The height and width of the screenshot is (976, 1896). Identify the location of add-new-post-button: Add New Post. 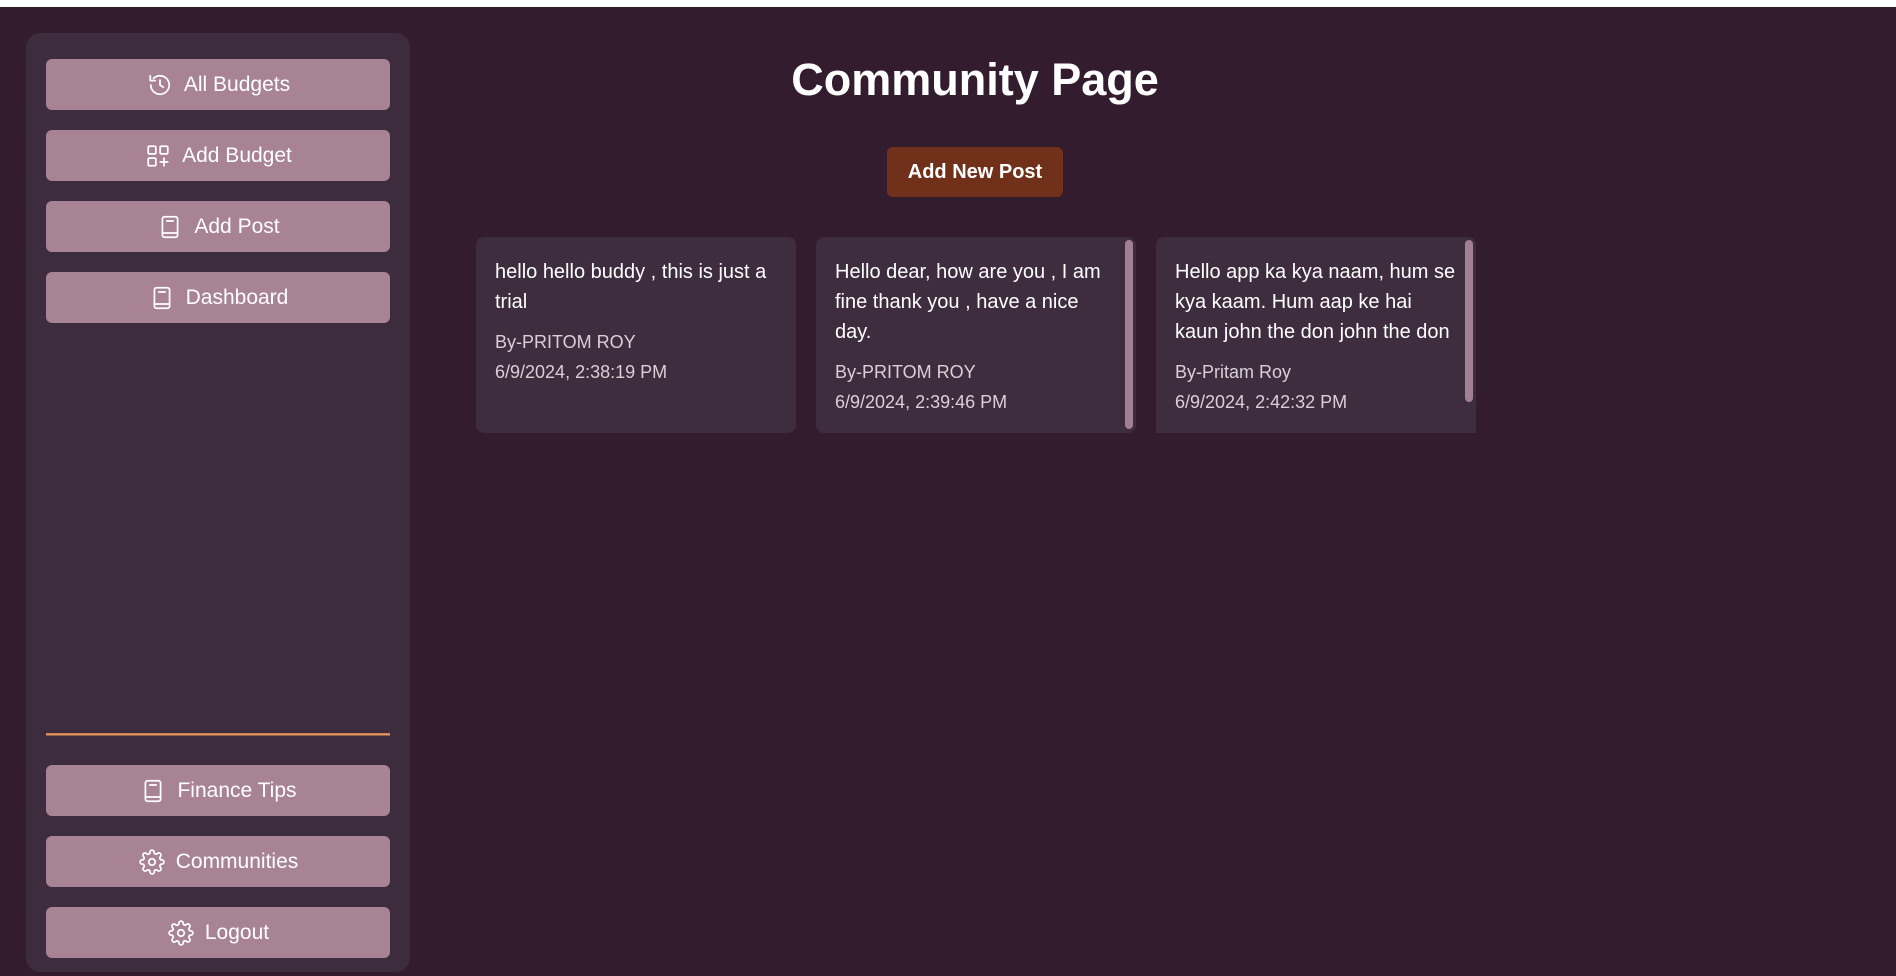
(975, 172).